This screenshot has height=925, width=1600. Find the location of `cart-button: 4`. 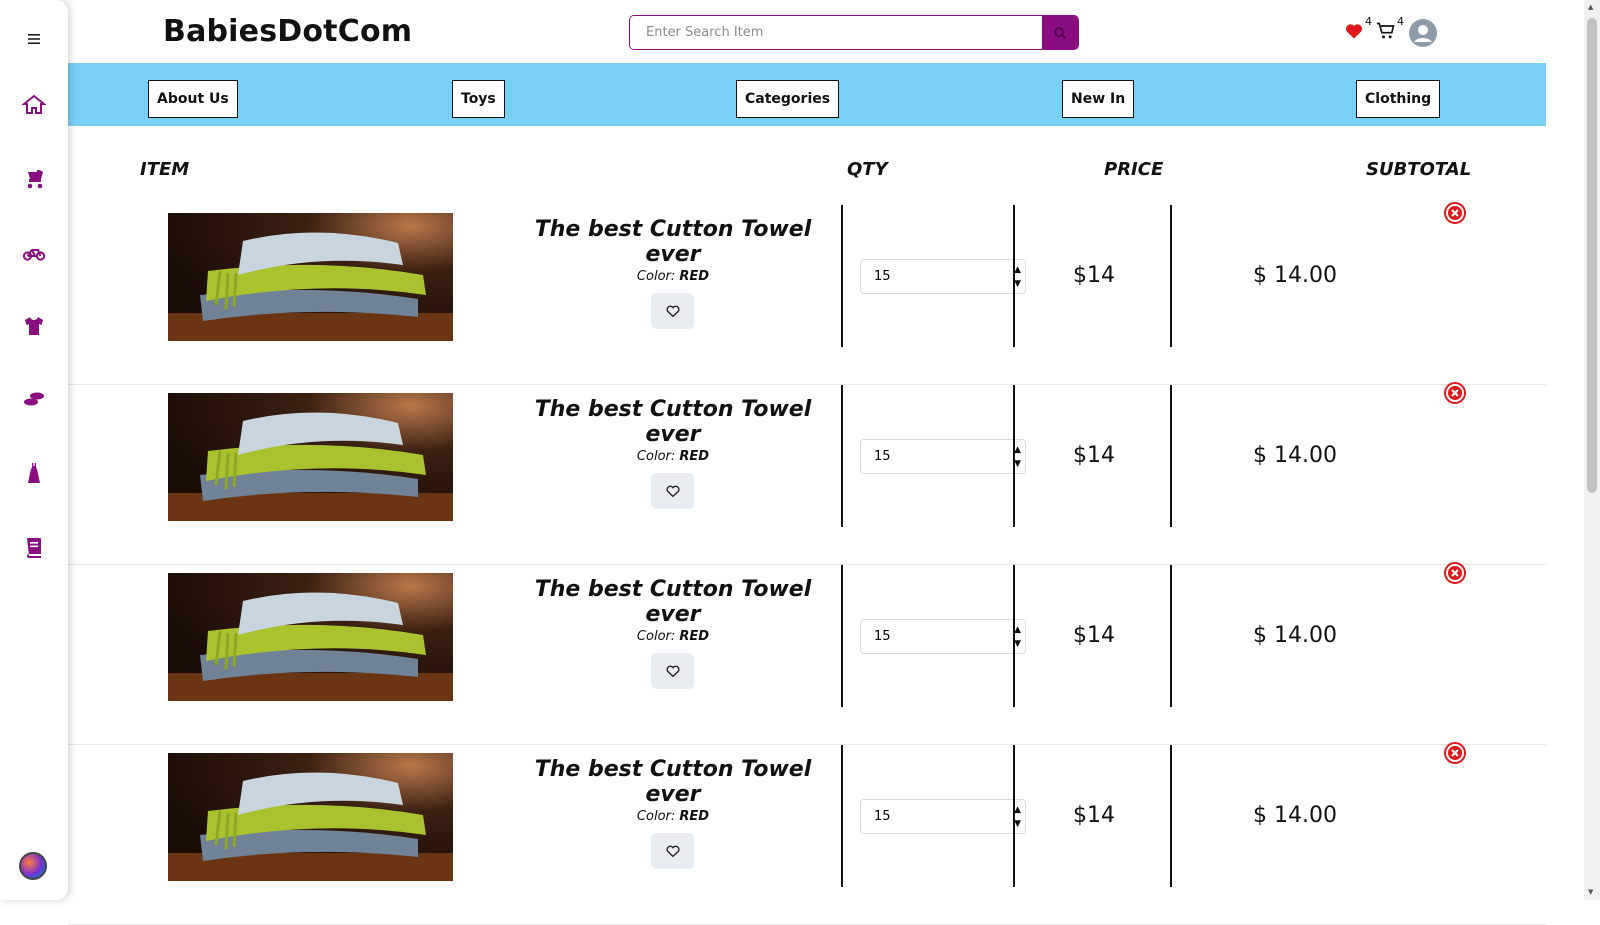

cart-button: 4 is located at coordinates (1390, 30).